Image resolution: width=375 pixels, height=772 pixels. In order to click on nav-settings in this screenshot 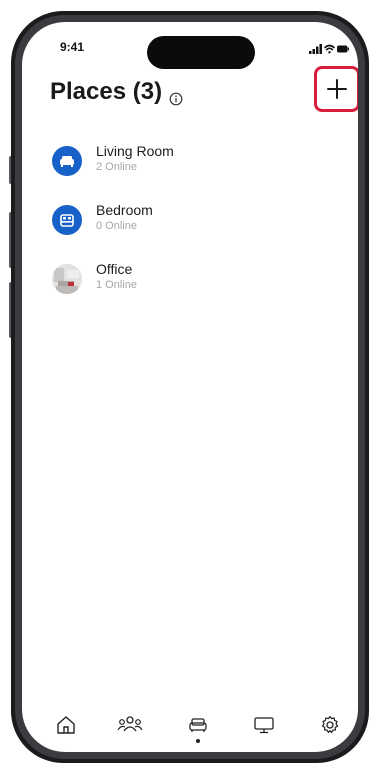, I will do `click(330, 732)`.